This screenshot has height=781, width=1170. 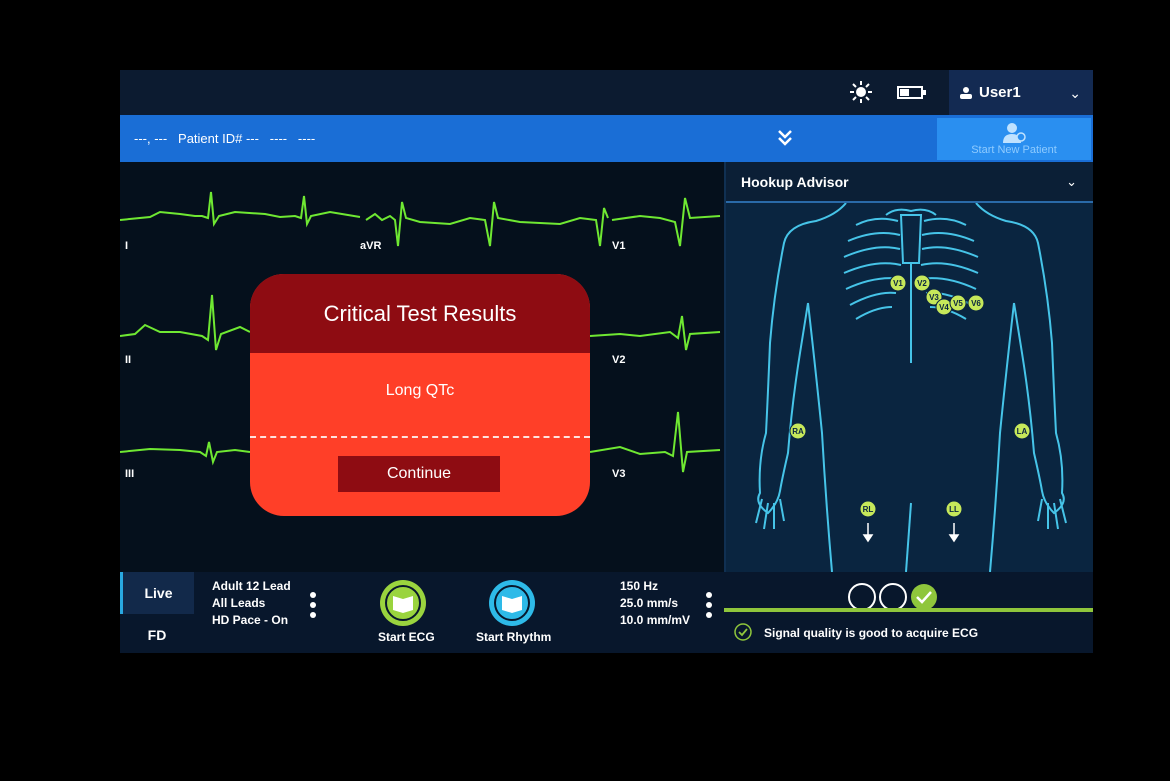 I want to click on paper-speed: 25.0 mm/s, so click(x=649, y=603).